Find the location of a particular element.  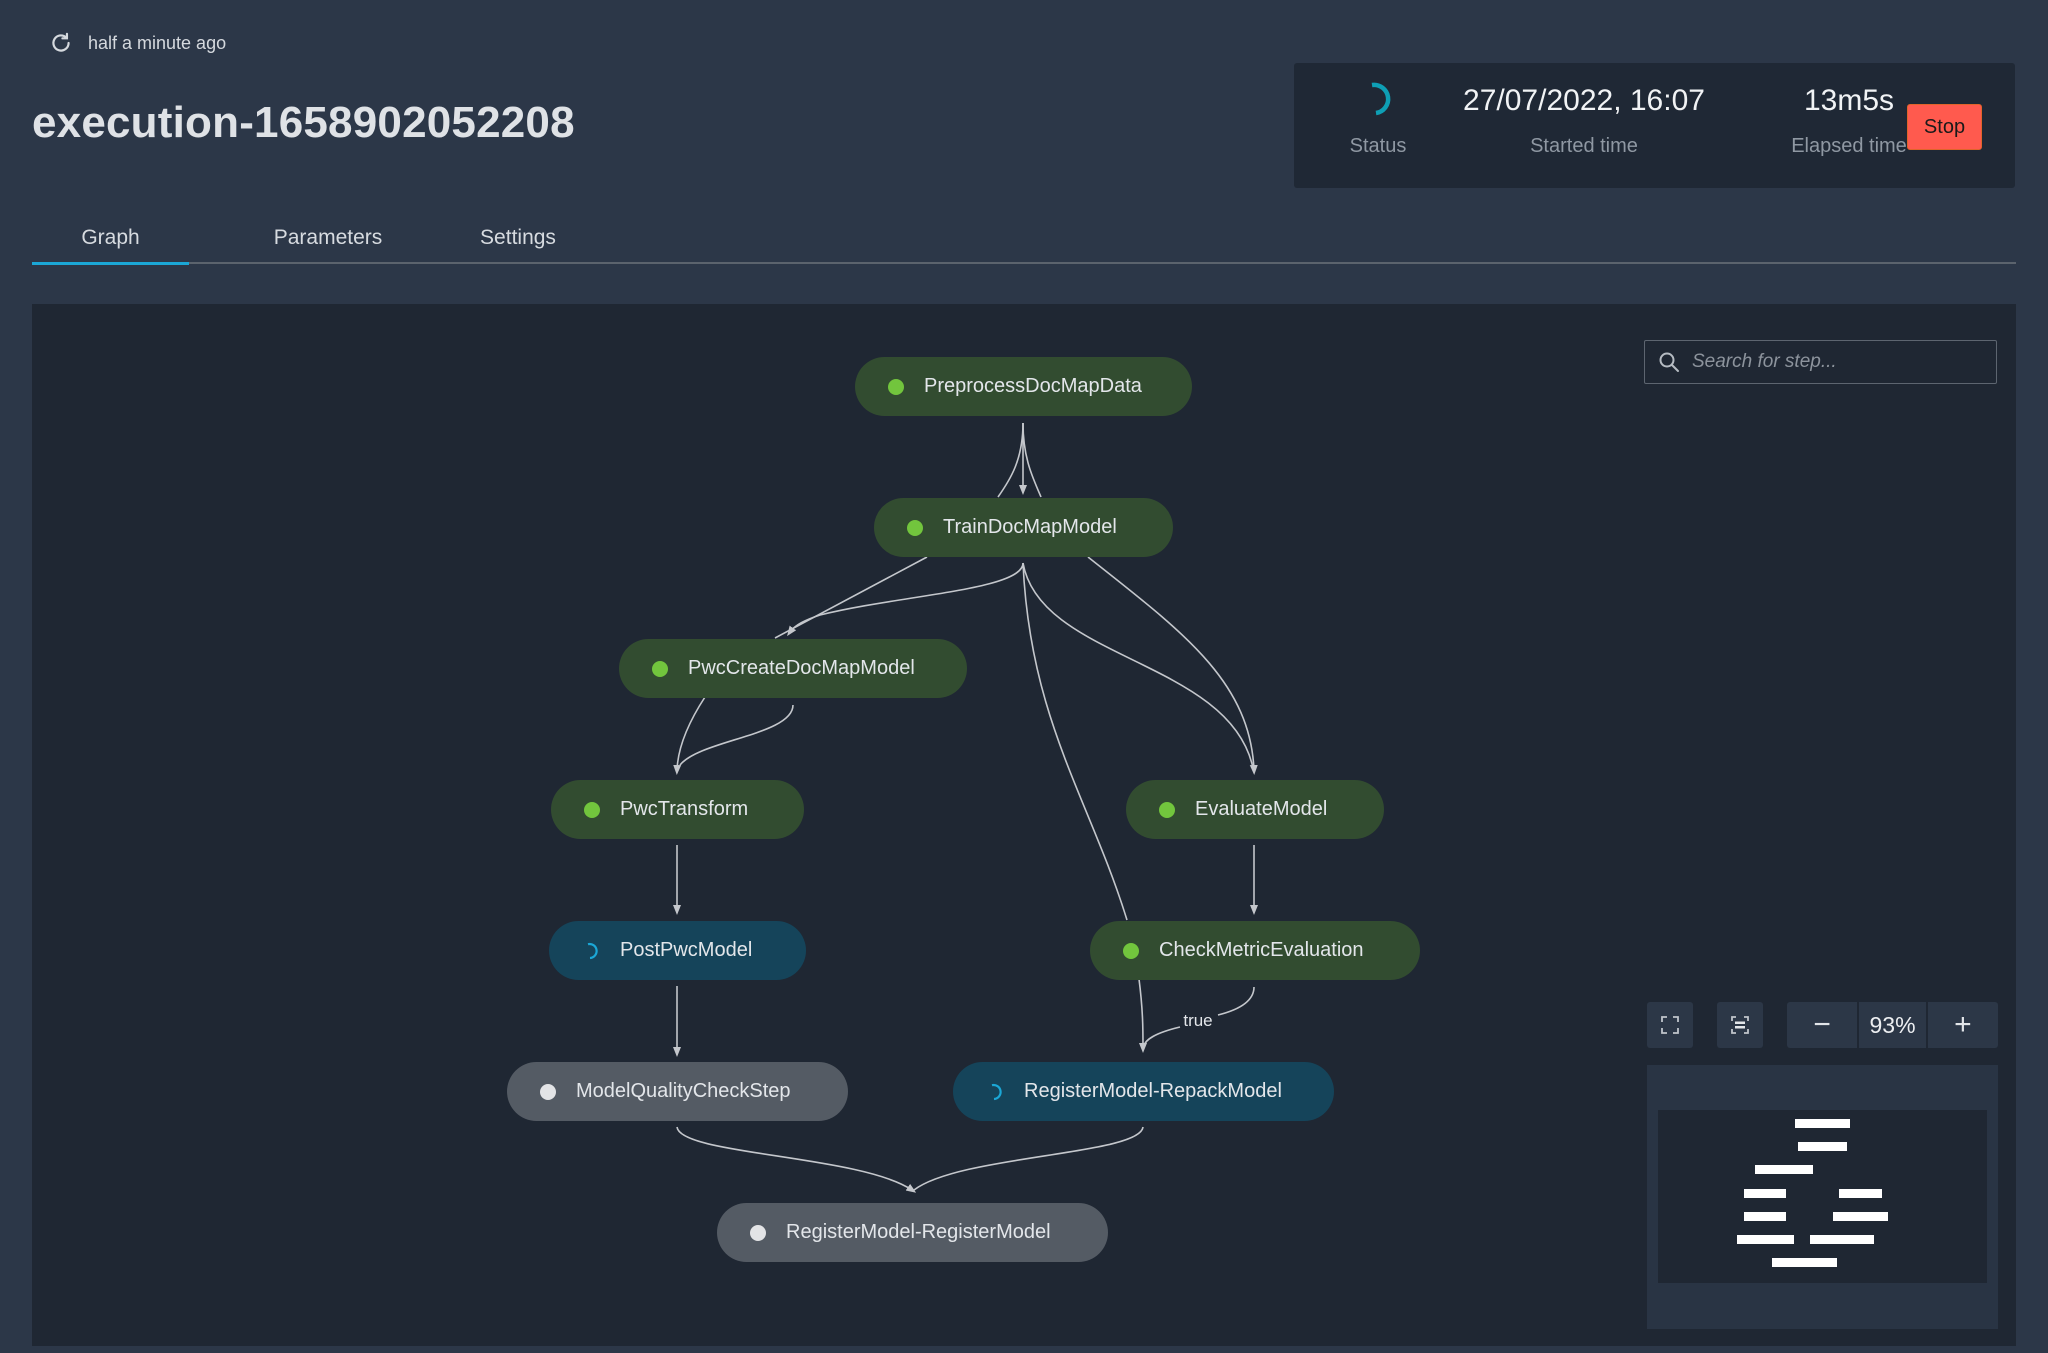

fullscreen-button is located at coordinates (1670, 1025).